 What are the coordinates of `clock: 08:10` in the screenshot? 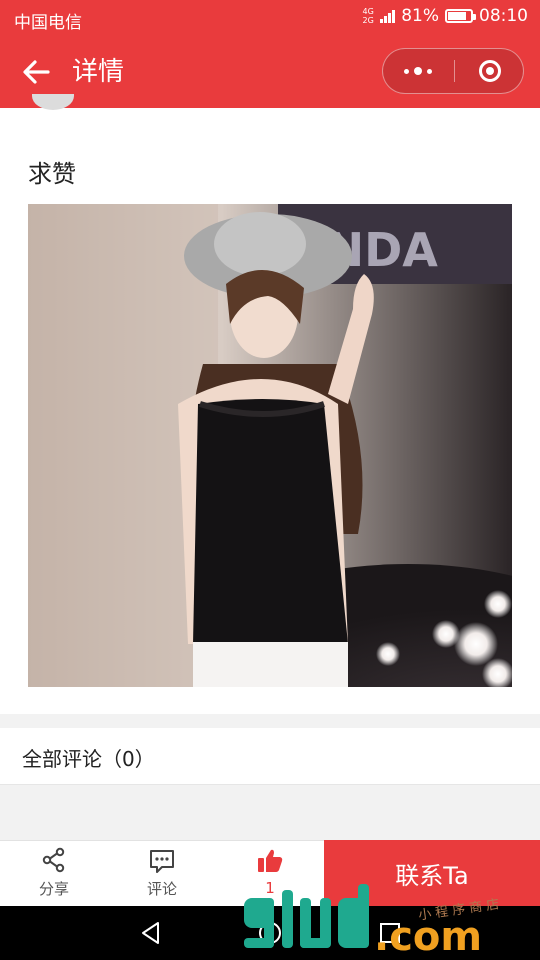 It's located at (503, 16).